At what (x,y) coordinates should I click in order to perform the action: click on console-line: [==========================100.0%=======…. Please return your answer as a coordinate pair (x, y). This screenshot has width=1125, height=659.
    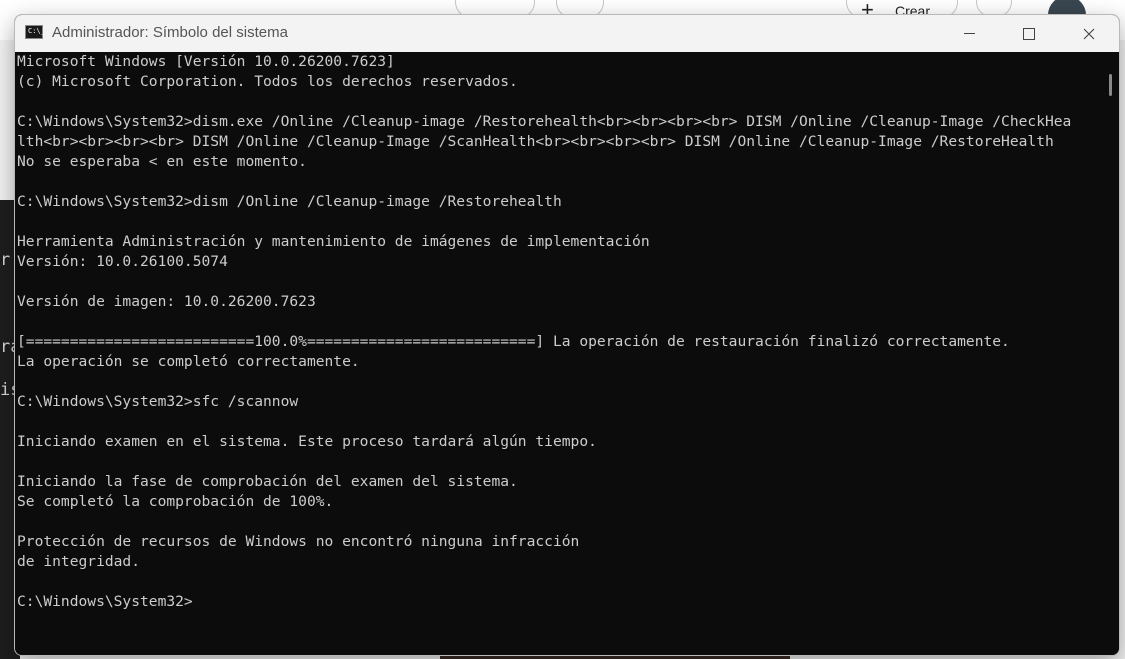
    Looking at the image, I should click on (513, 341).